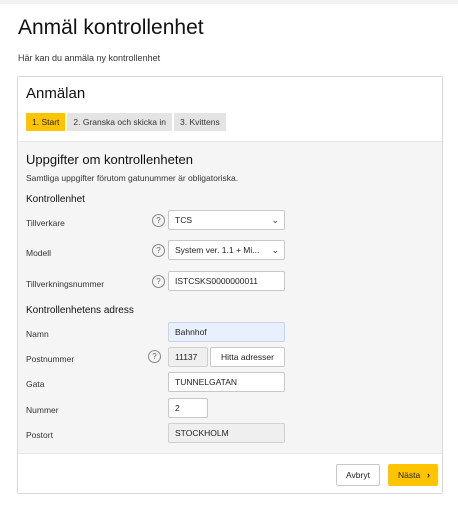 This screenshot has width=458, height=512. What do you see at coordinates (39, 435) in the screenshot?
I see `city-label: Postort` at bounding box center [39, 435].